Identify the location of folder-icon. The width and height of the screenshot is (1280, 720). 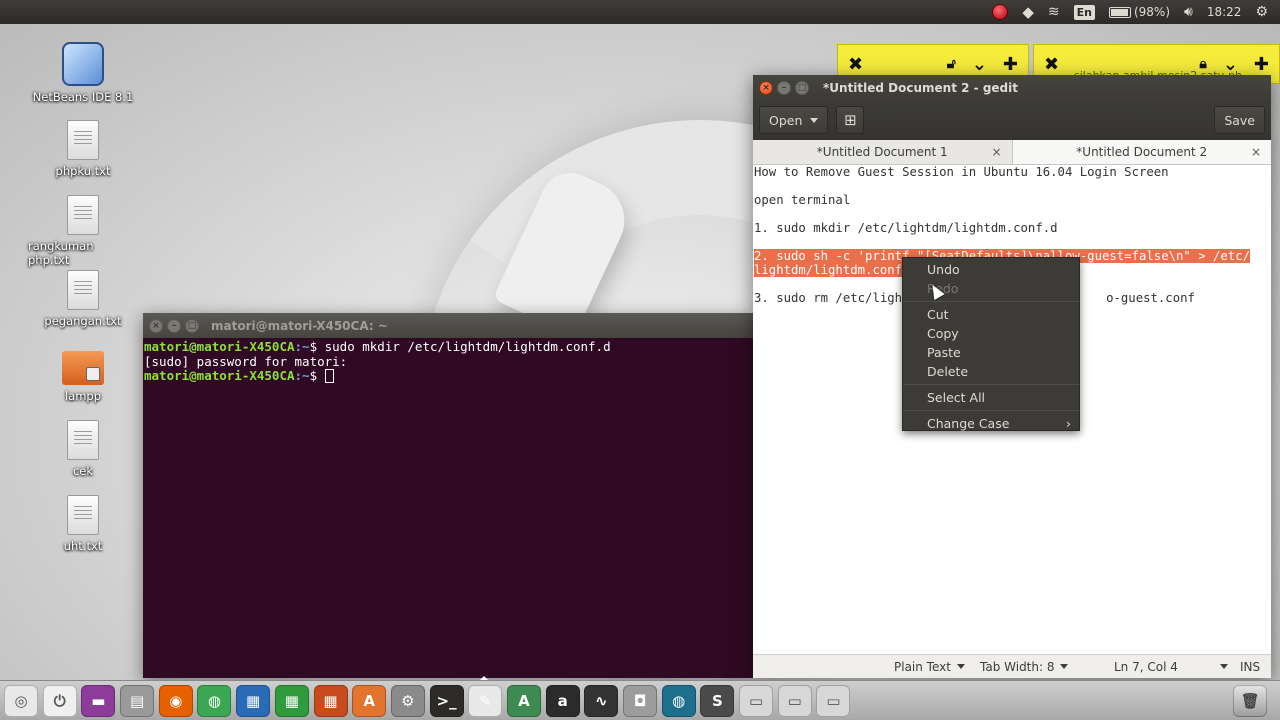
(83, 368).